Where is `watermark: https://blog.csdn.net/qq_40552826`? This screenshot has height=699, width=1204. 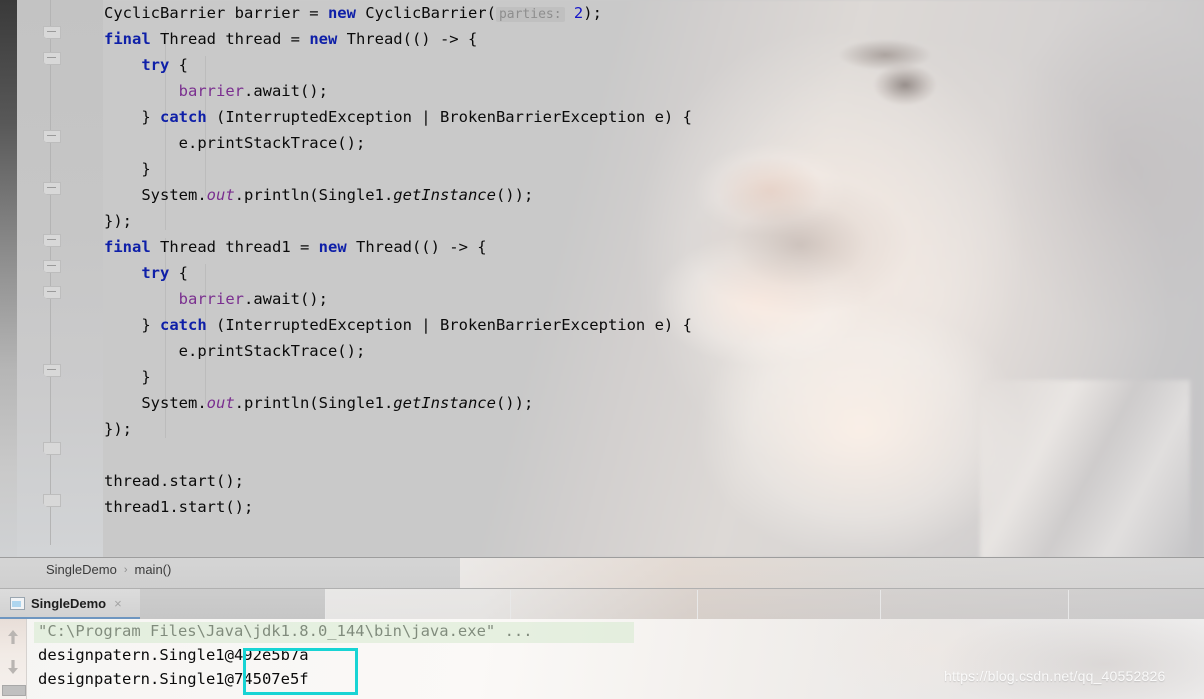
watermark: https://blog.csdn.net/qq_40552826 is located at coordinates (1055, 676).